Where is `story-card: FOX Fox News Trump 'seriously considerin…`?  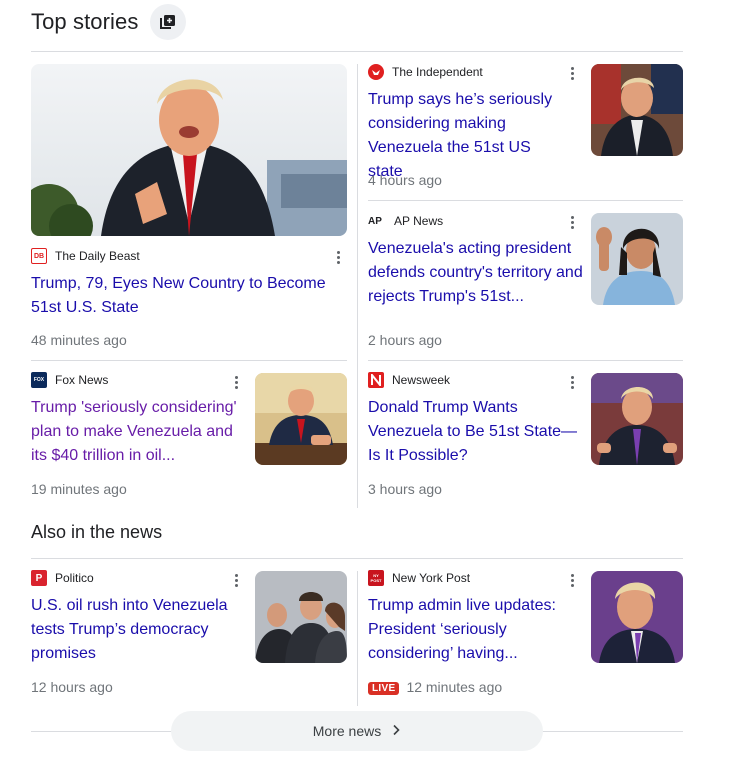
story-card: FOX Fox News Trump 'seriously considerin… is located at coordinates (138, 419).